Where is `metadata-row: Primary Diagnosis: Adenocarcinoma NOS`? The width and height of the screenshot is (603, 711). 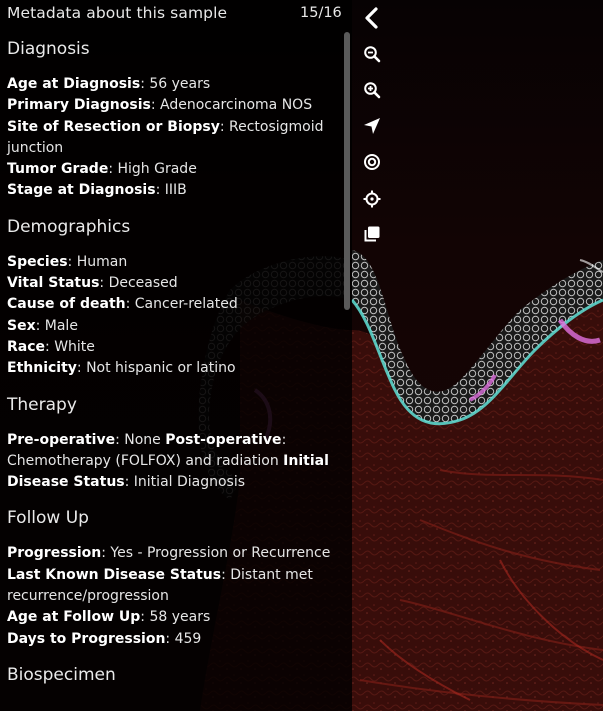
metadata-row: Primary Diagnosis: Adenocarcinoma NOS is located at coordinates (172, 105).